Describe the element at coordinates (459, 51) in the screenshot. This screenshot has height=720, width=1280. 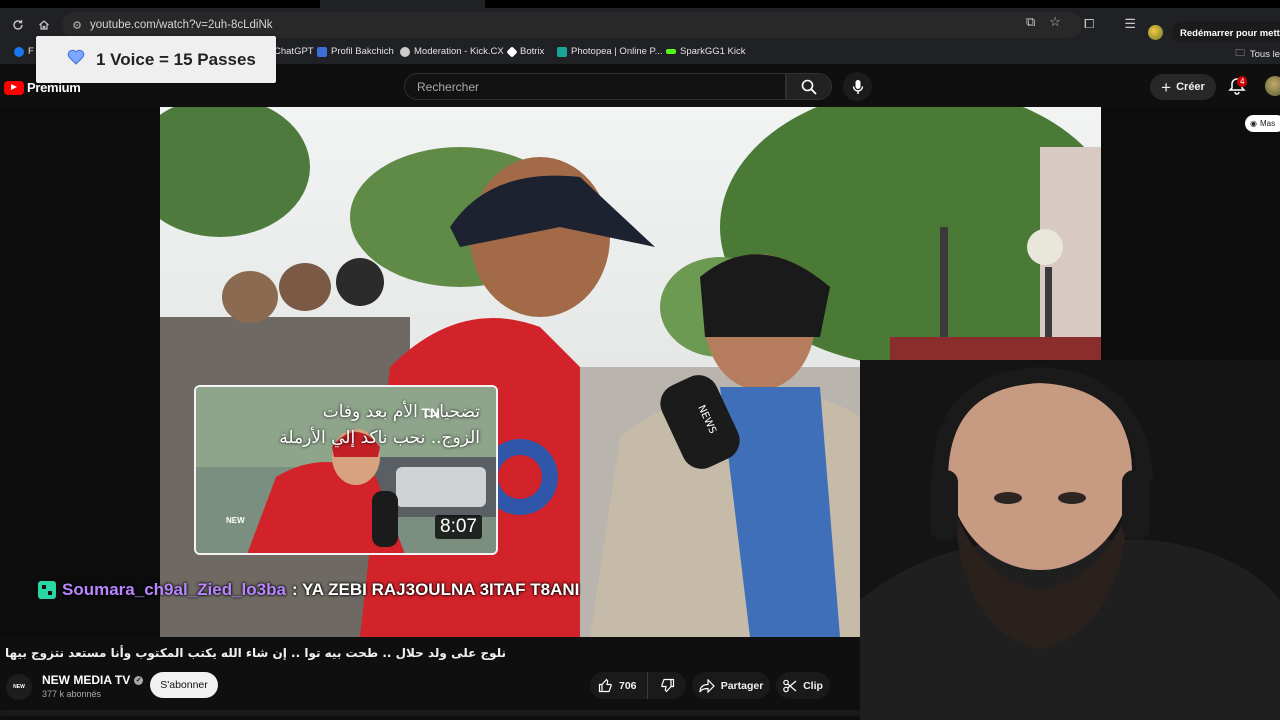
I see `bookmark-label: Moderation - Kick.CX` at that location.